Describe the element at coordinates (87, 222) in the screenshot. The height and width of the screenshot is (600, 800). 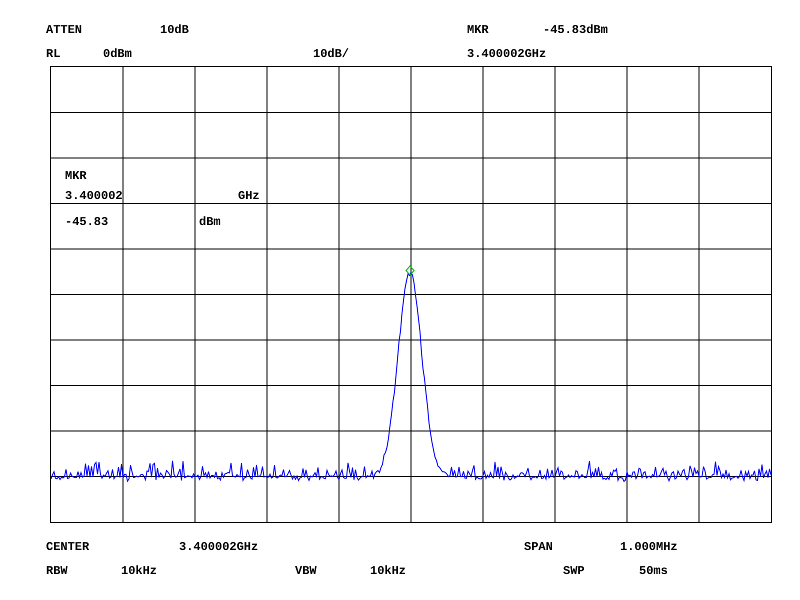
I see `marker-amplitude: -45.83` at that location.